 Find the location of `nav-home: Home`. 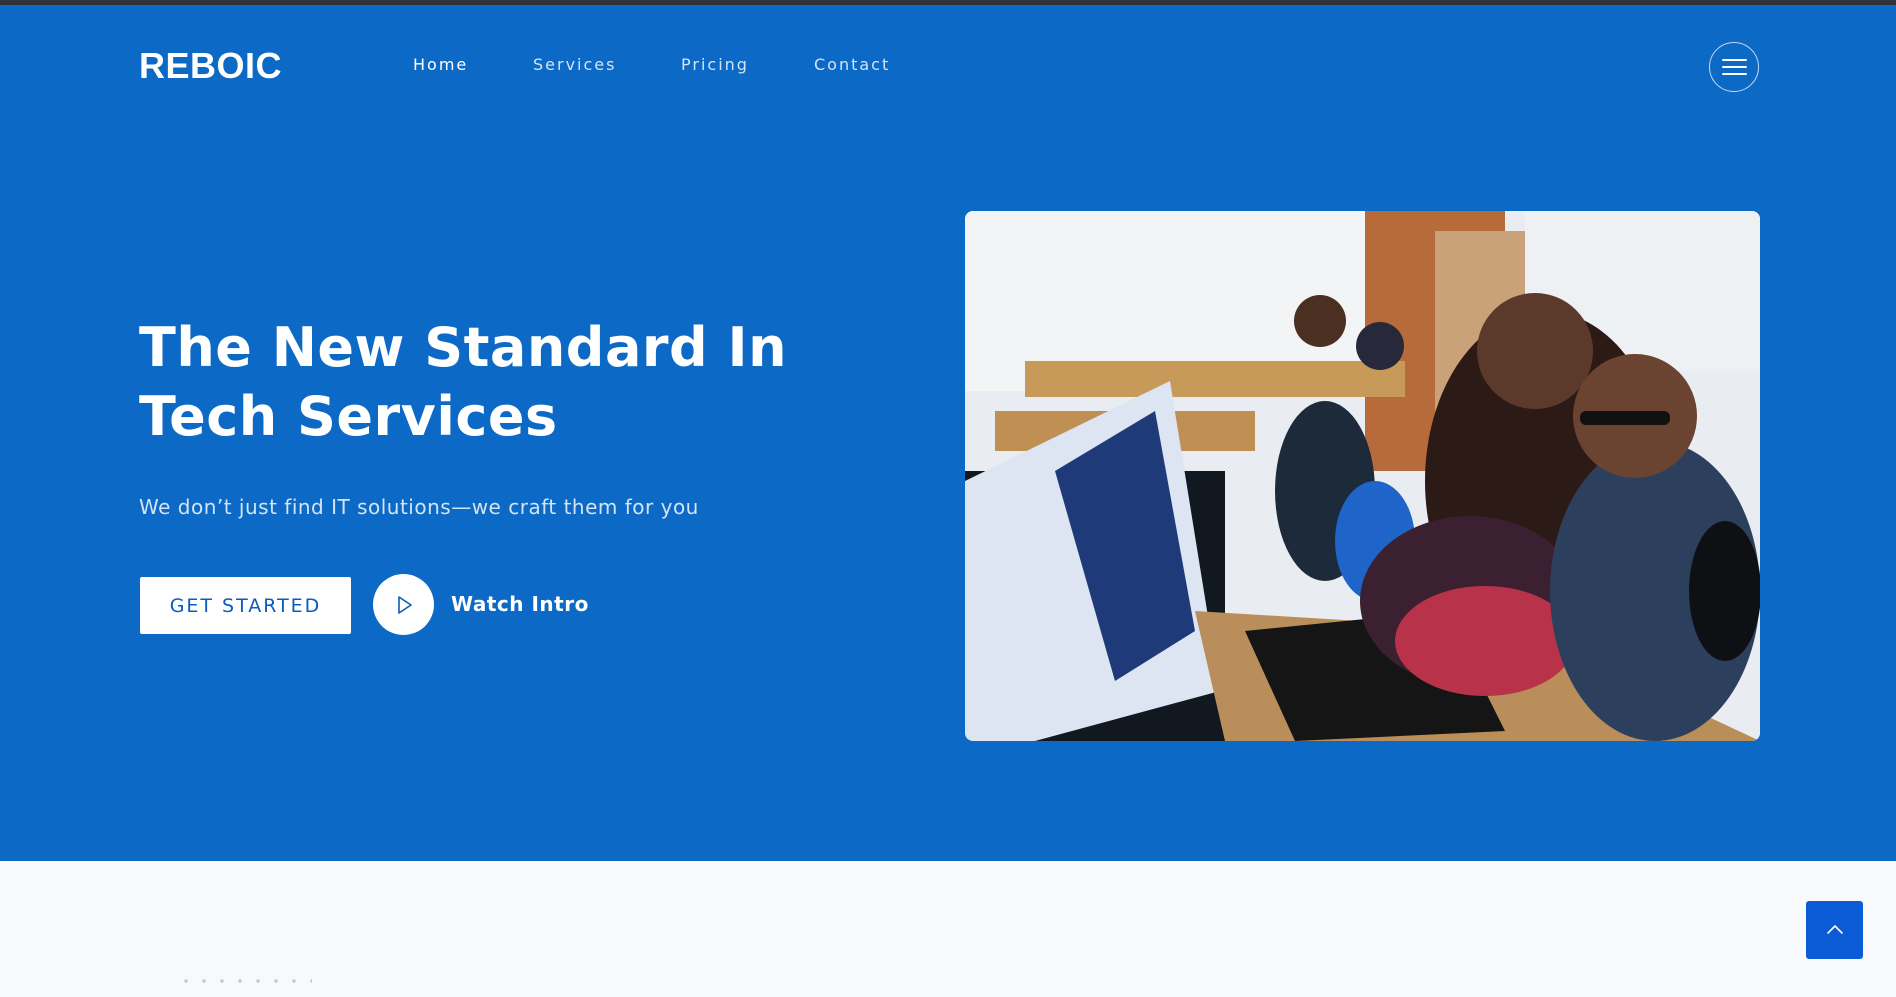

nav-home: Home is located at coordinates (440, 64).